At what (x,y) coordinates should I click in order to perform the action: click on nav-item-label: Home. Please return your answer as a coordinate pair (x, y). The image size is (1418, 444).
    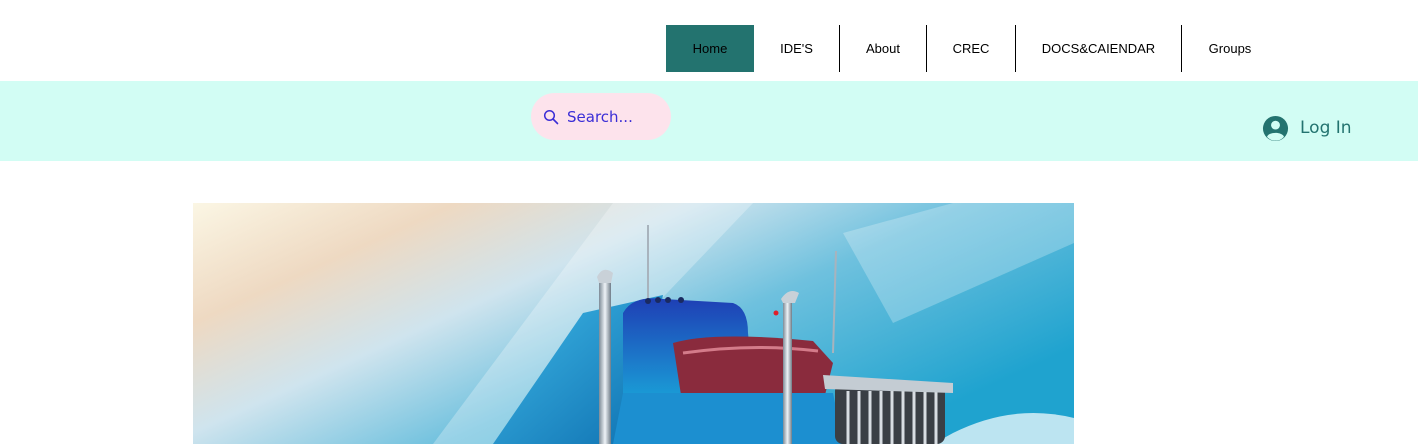
    Looking at the image, I should click on (710, 48).